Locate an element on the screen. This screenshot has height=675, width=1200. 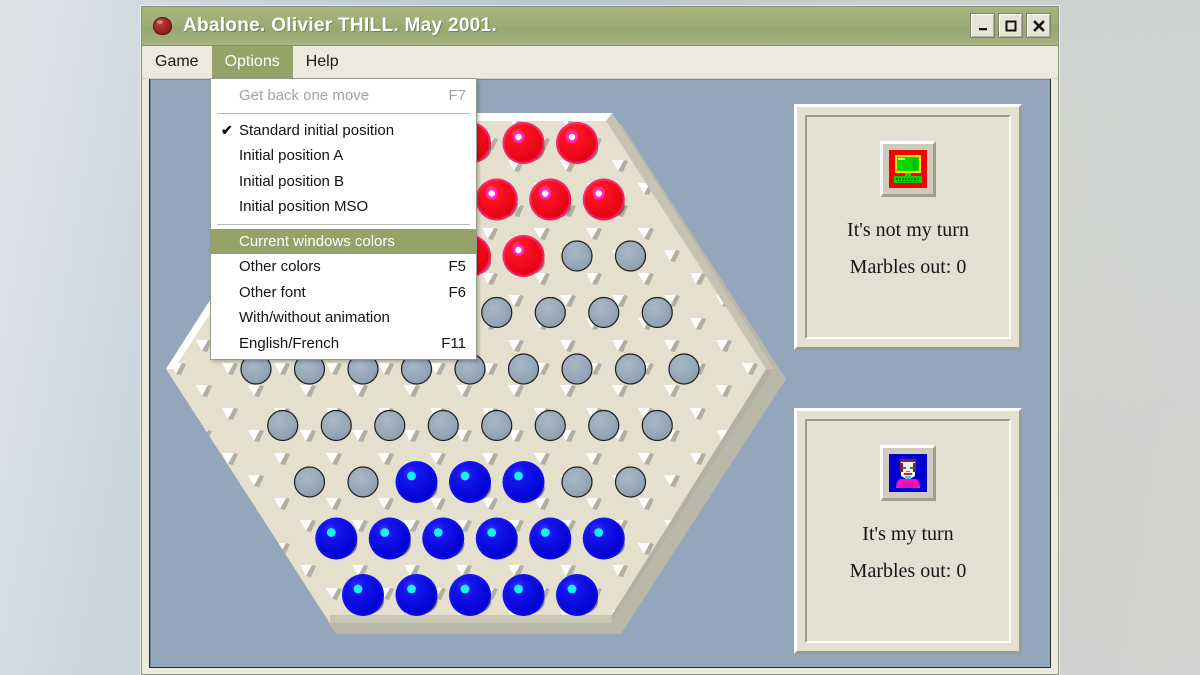
menu-item-with-without-animation: With/without animation is located at coordinates (343, 318).